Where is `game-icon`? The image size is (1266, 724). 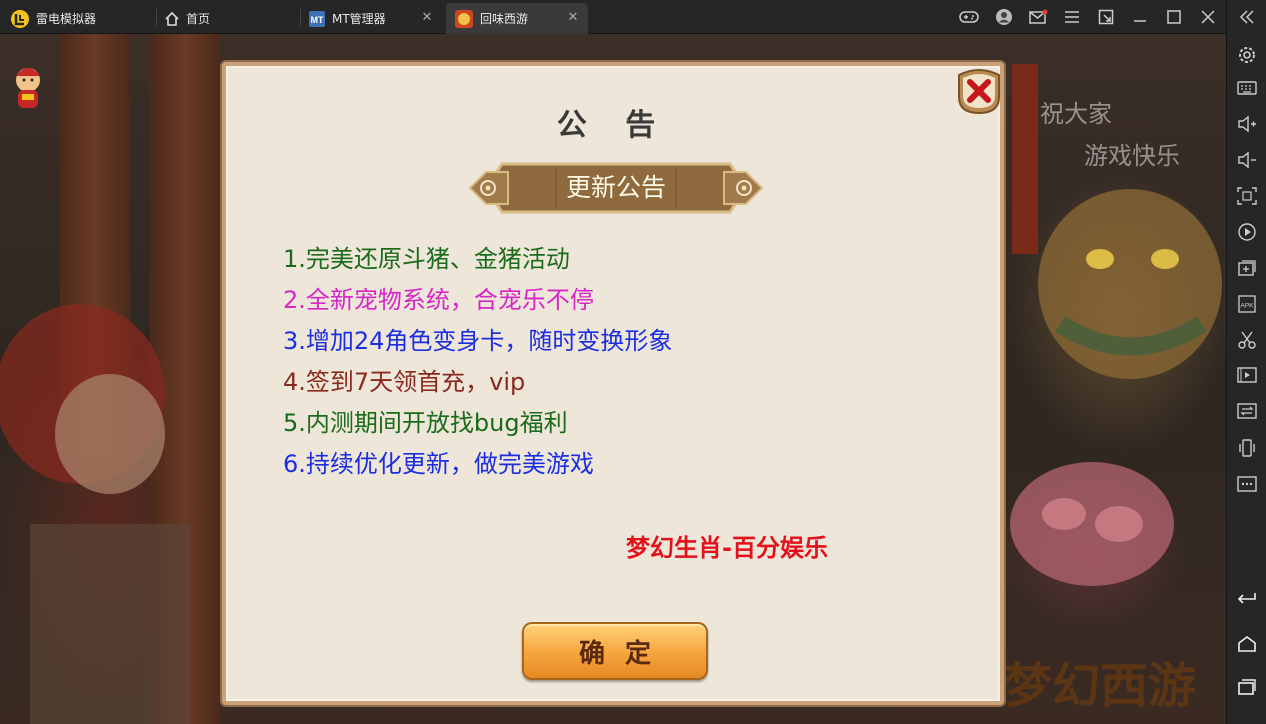
game-icon is located at coordinates (464, 18).